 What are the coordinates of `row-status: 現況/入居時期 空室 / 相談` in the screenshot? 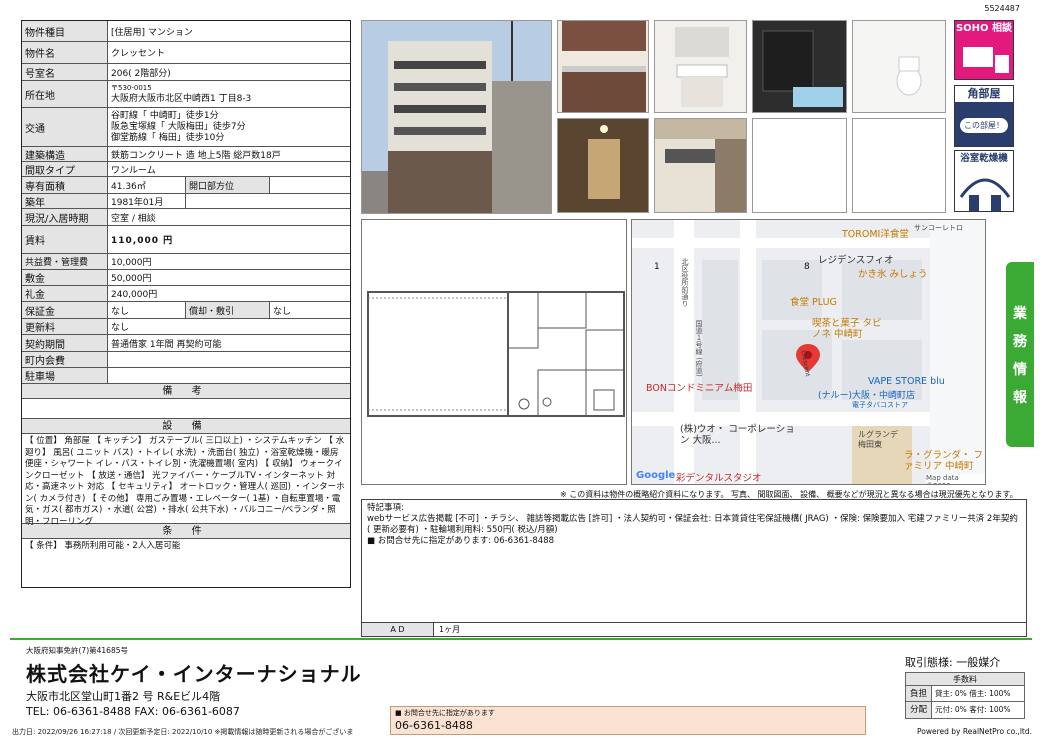 It's located at (186, 217).